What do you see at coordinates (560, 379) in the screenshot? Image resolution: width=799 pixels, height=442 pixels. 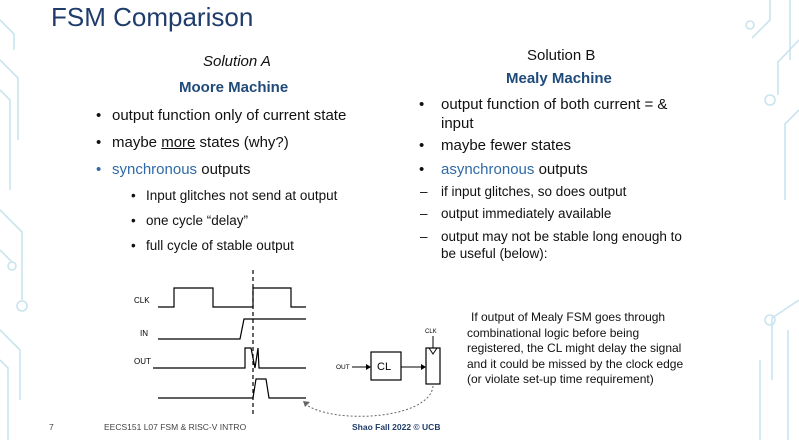 I see `mealy-note-line-5: (or violate set-up time requirement)` at bounding box center [560, 379].